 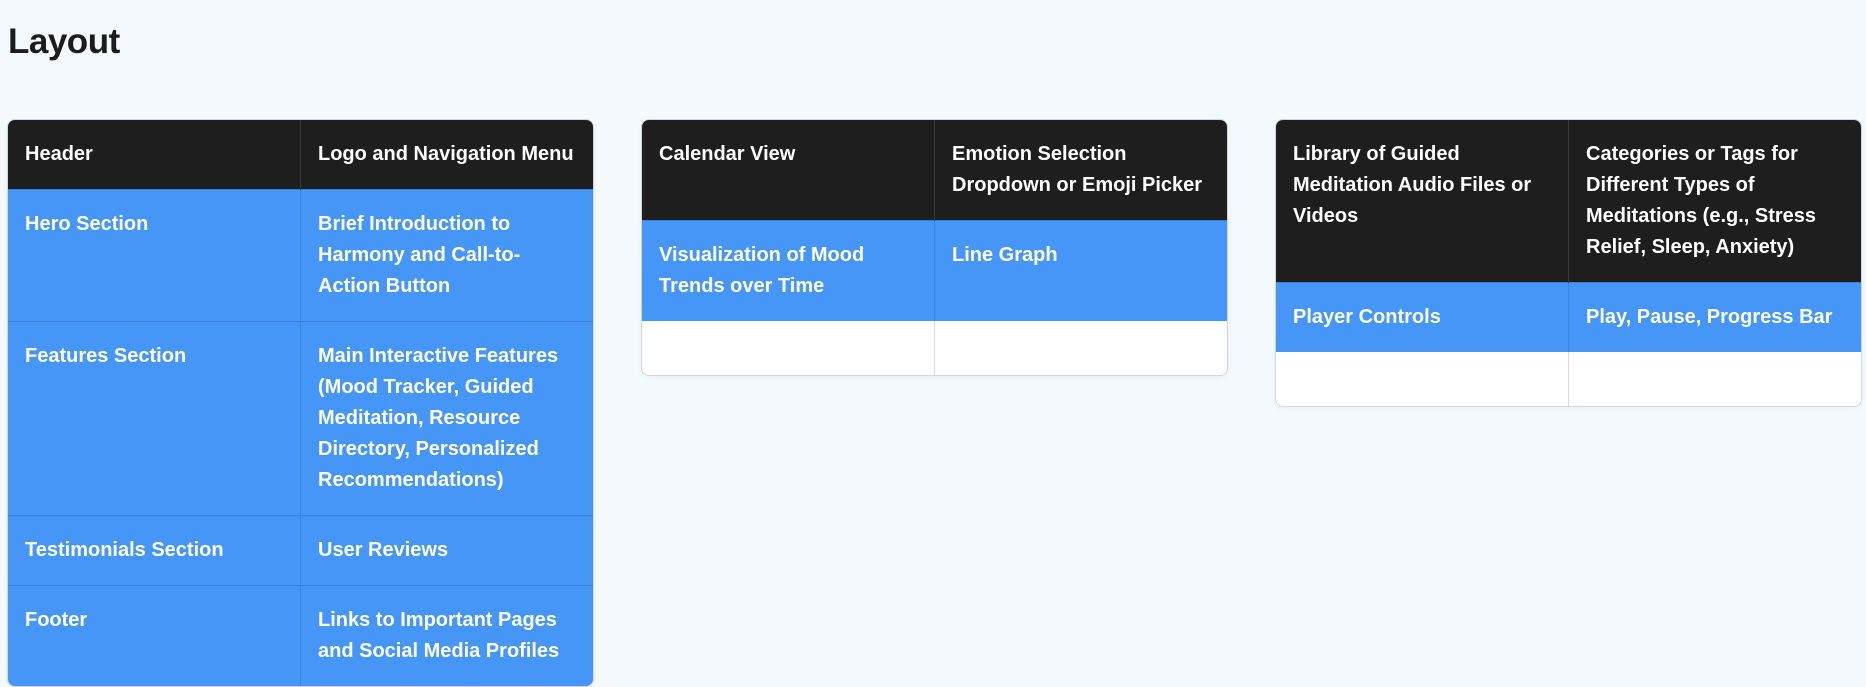 I want to click on table-header-cell: Header, so click(x=154, y=155).